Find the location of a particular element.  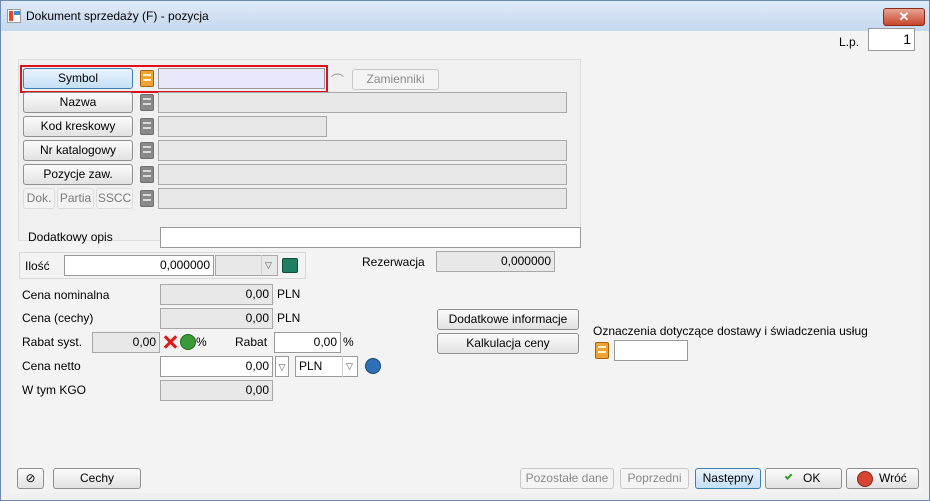

nazwa-button: Nazwa is located at coordinates (78, 102).